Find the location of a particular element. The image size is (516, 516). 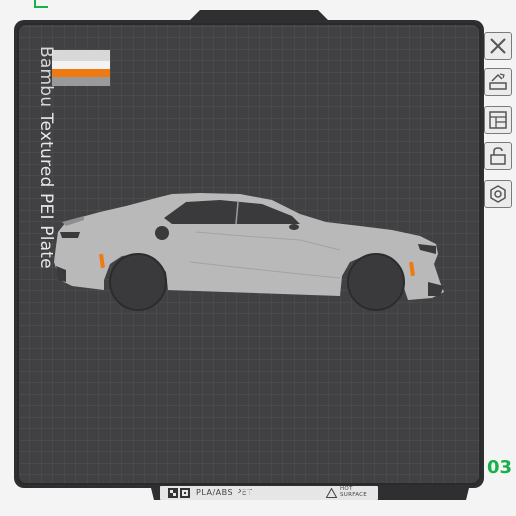

settings-button is located at coordinates (498, 194).